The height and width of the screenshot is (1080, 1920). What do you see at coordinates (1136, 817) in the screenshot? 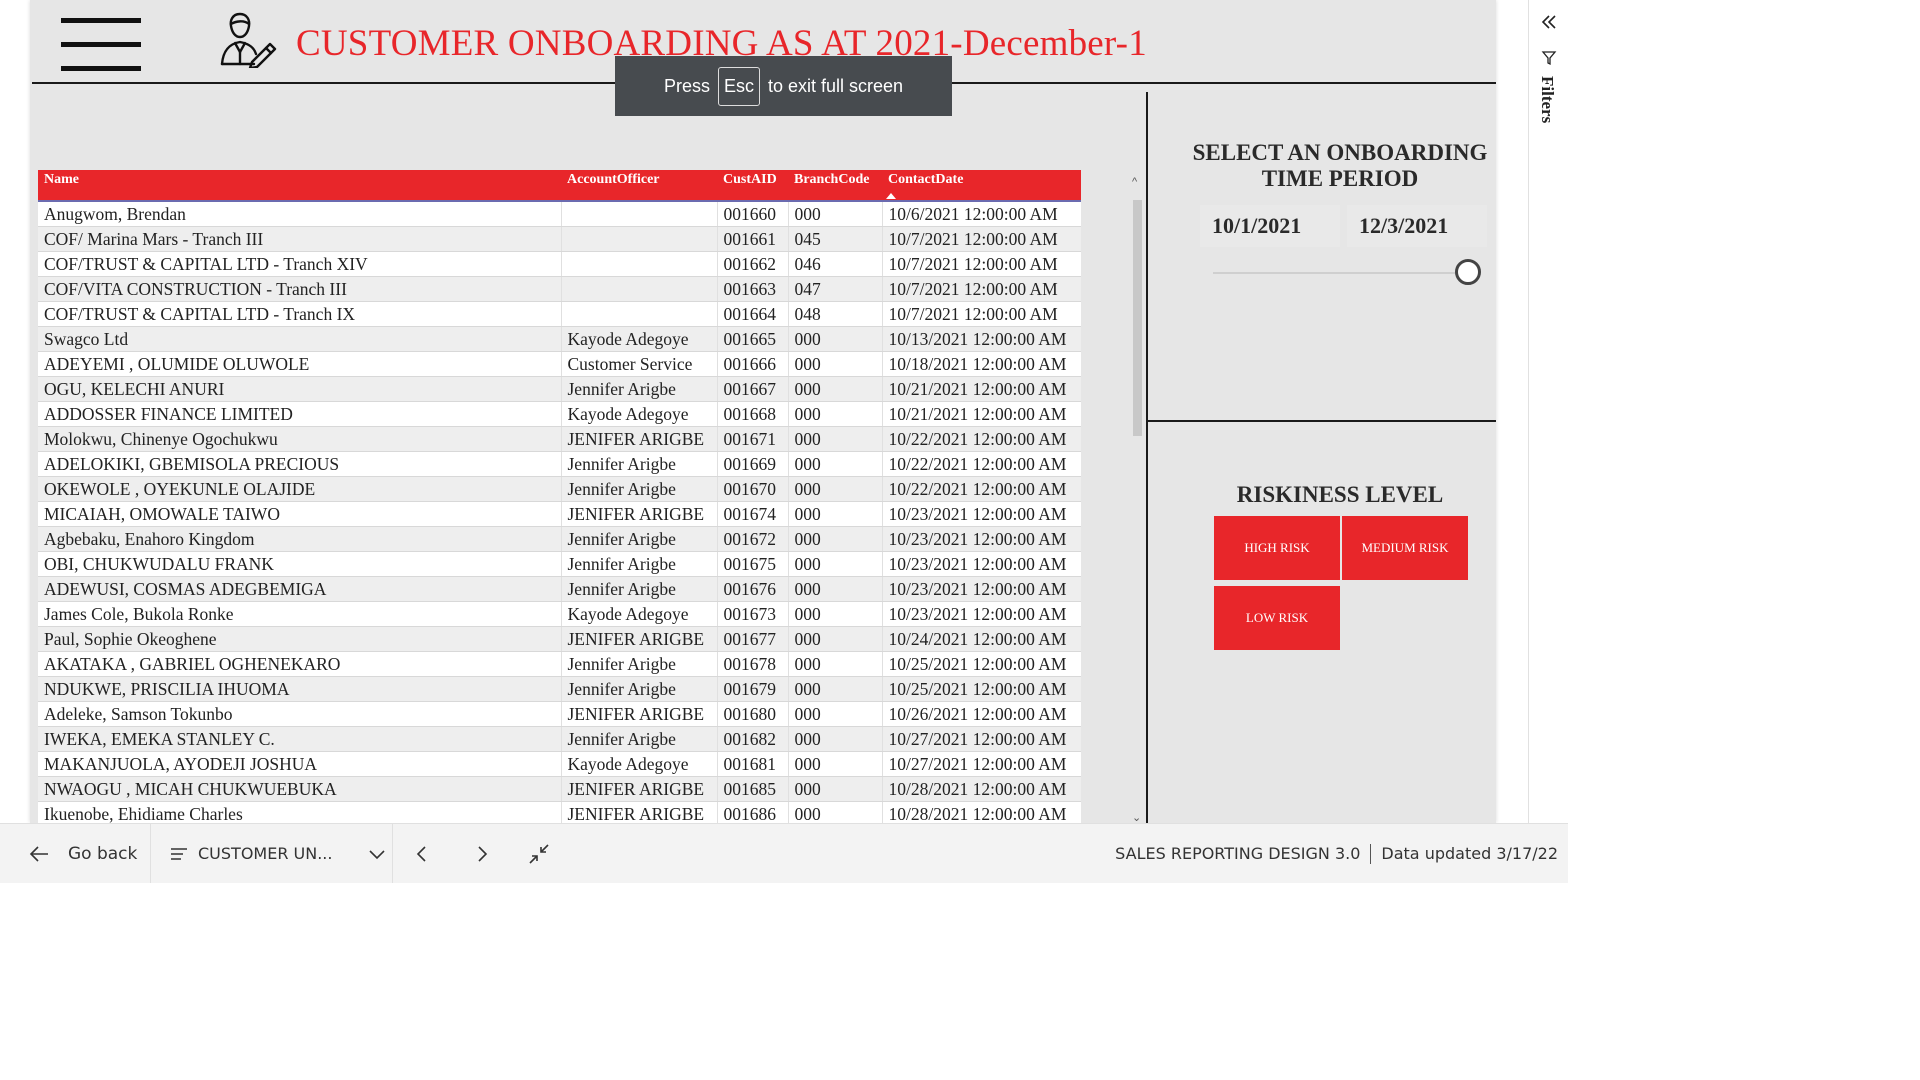
I see `scroll-down-icon: ⌄` at bounding box center [1136, 817].